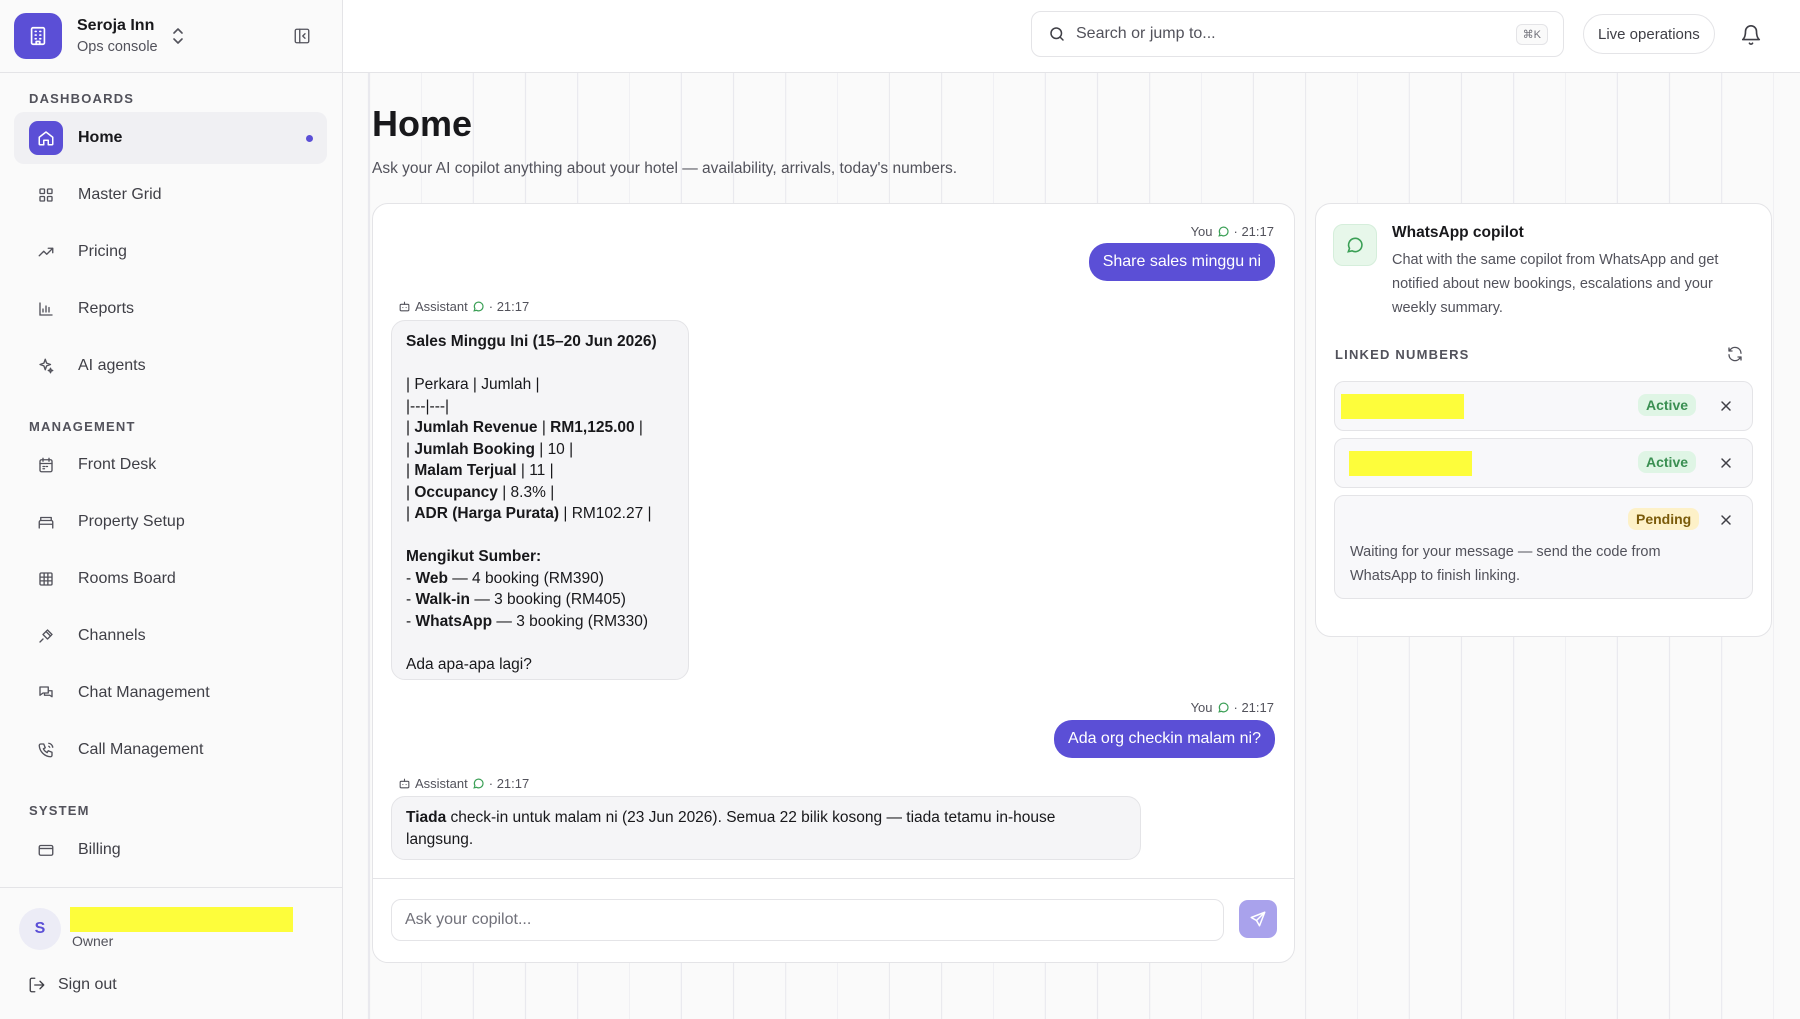 This screenshot has height=1019, width=1800. What do you see at coordinates (93, 941) in the screenshot?
I see `user-role: Owner` at bounding box center [93, 941].